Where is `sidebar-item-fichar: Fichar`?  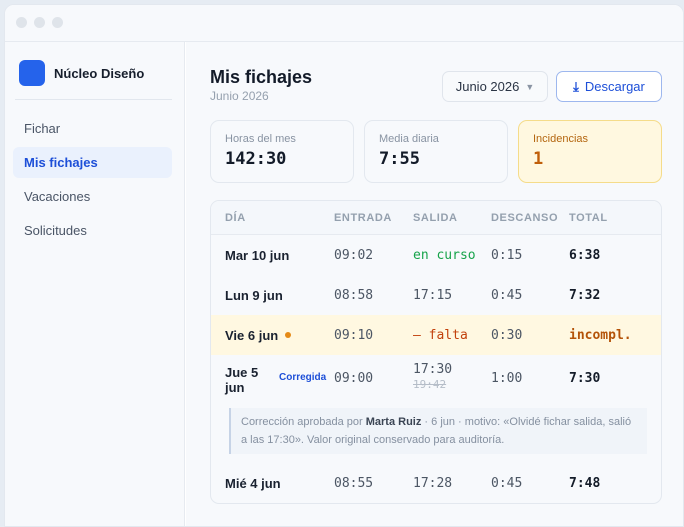
sidebar-item-fichar: Fichar is located at coordinates (92, 128).